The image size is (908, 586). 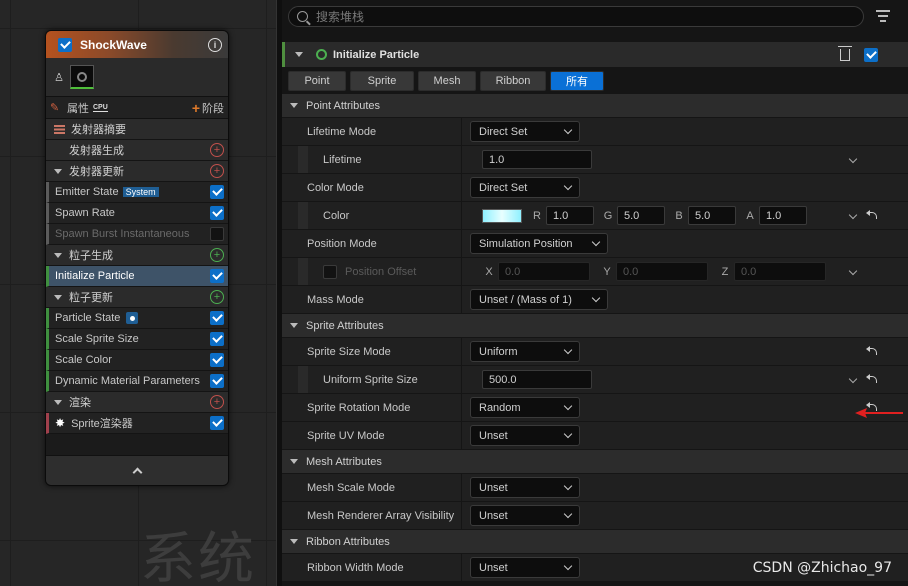 I want to click on tab-all: 所有, so click(x=577, y=81).